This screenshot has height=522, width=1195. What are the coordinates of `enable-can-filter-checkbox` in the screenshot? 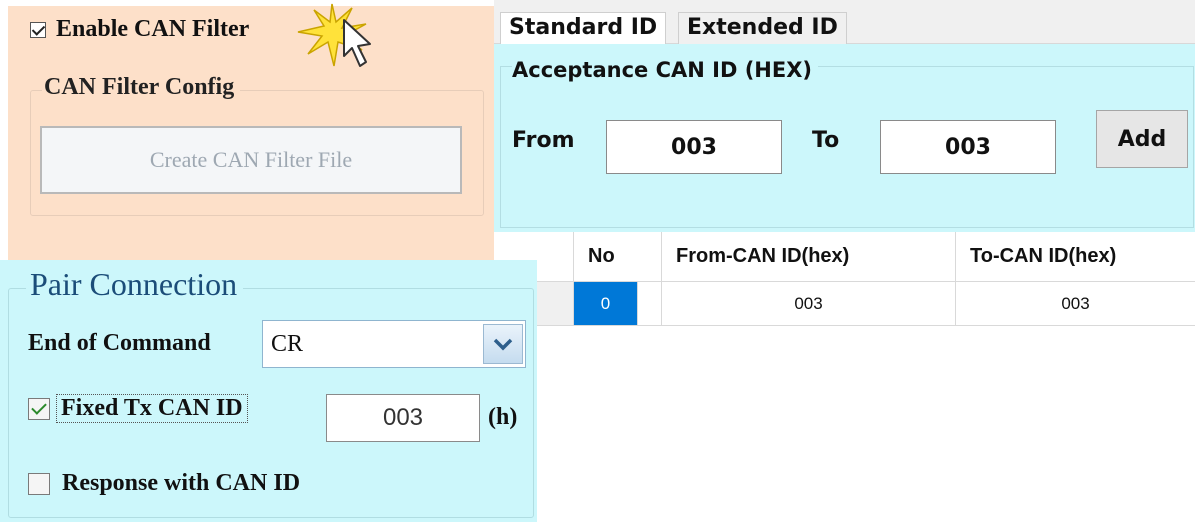 It's located at (38, 29).